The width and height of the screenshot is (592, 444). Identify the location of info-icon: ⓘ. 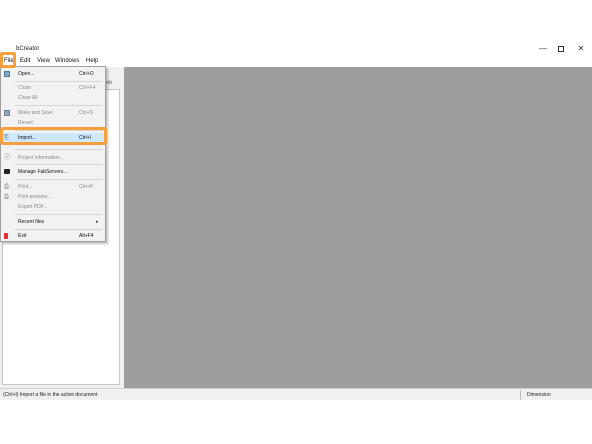
(7, 158).